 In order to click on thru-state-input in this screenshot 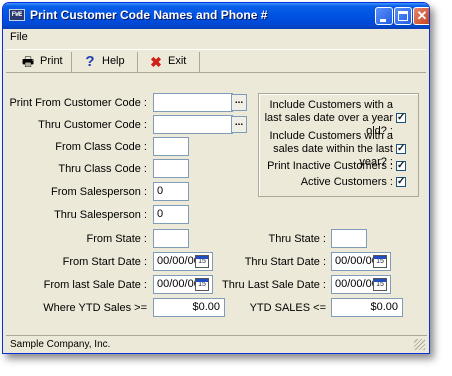, I will do `click(349, 238)`.